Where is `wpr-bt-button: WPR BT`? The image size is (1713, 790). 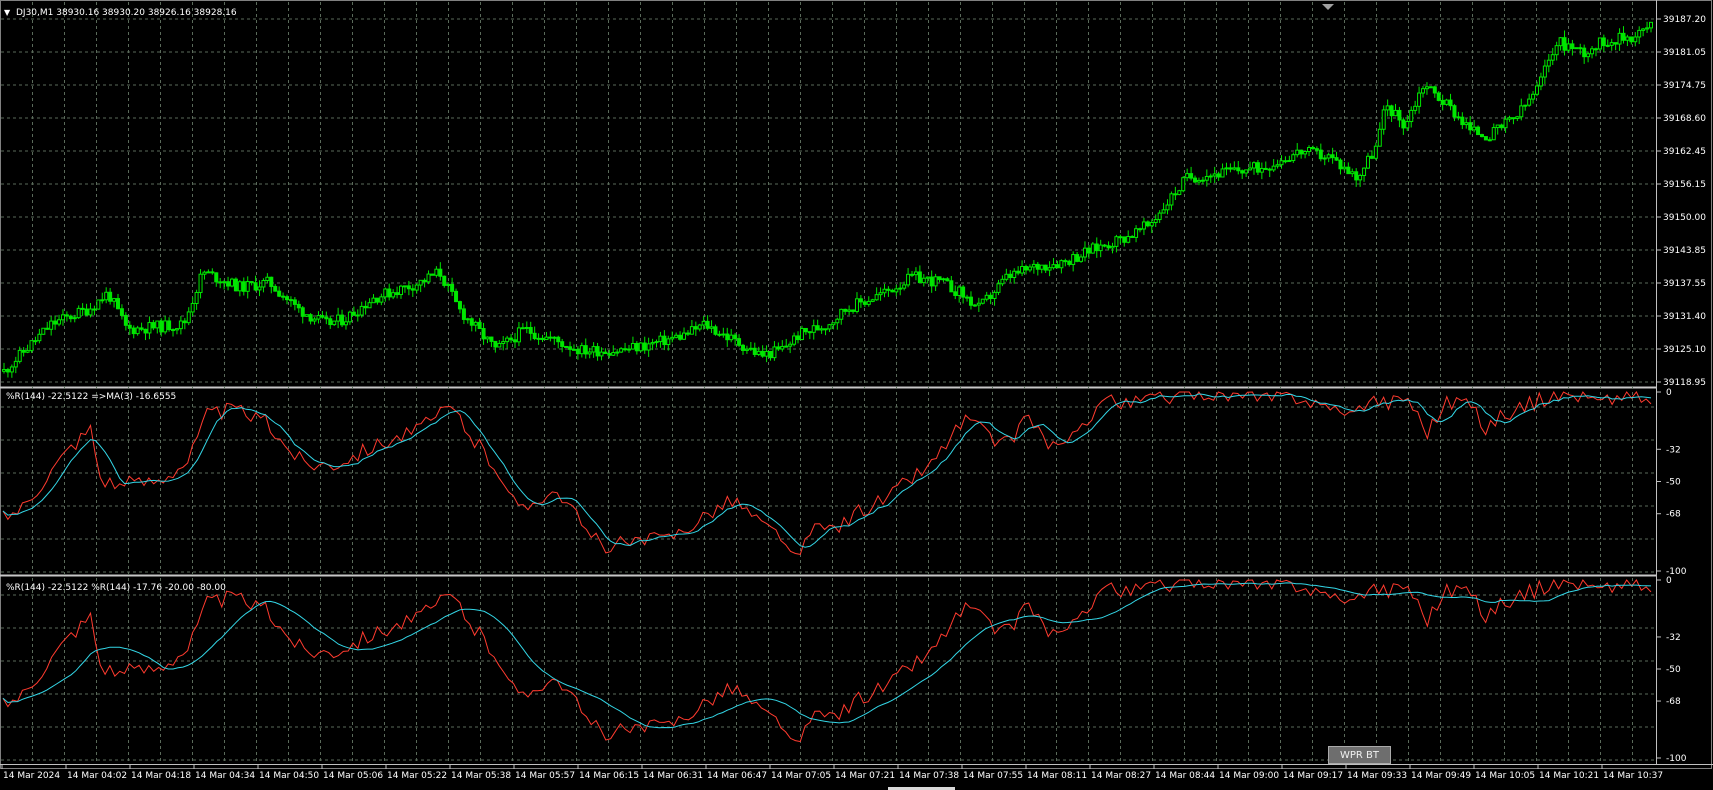
wpr-bt-button: WPR BT is located at coordinates (1359, 755).